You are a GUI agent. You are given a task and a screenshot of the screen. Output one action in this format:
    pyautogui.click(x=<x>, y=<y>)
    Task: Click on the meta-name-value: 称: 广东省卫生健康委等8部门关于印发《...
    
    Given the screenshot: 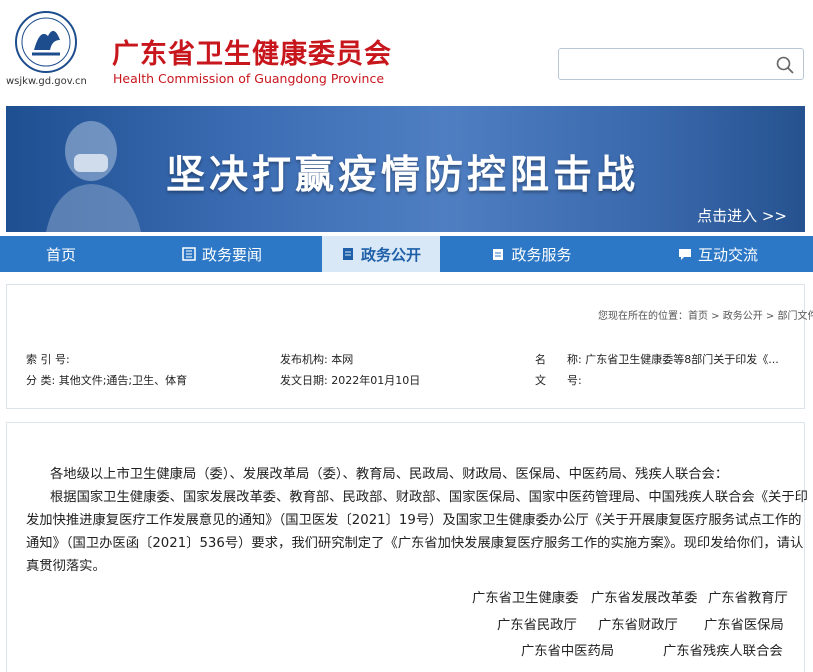 What is the action you would take?
    pyautogui.click(x=673, y=359)
    